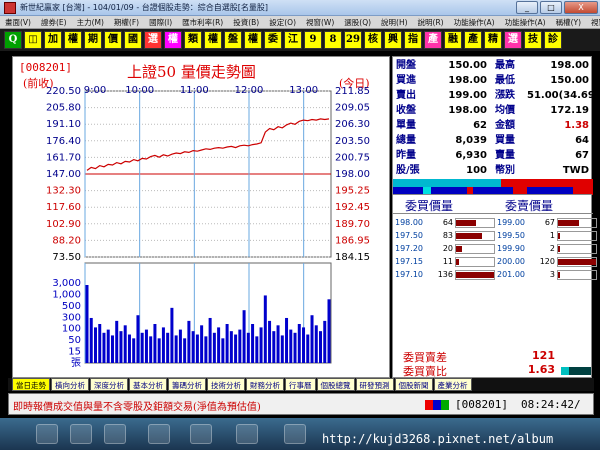  I want to click on toolbar-button: 指, so click(413, 40).